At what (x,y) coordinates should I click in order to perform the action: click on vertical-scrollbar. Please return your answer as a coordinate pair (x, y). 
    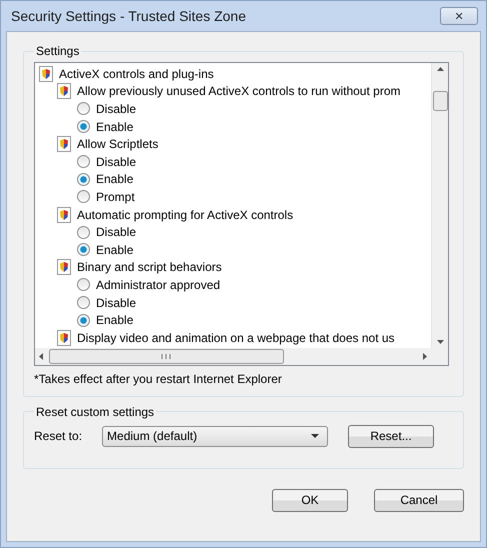
    Looking at the image, I should click on (439, 205).